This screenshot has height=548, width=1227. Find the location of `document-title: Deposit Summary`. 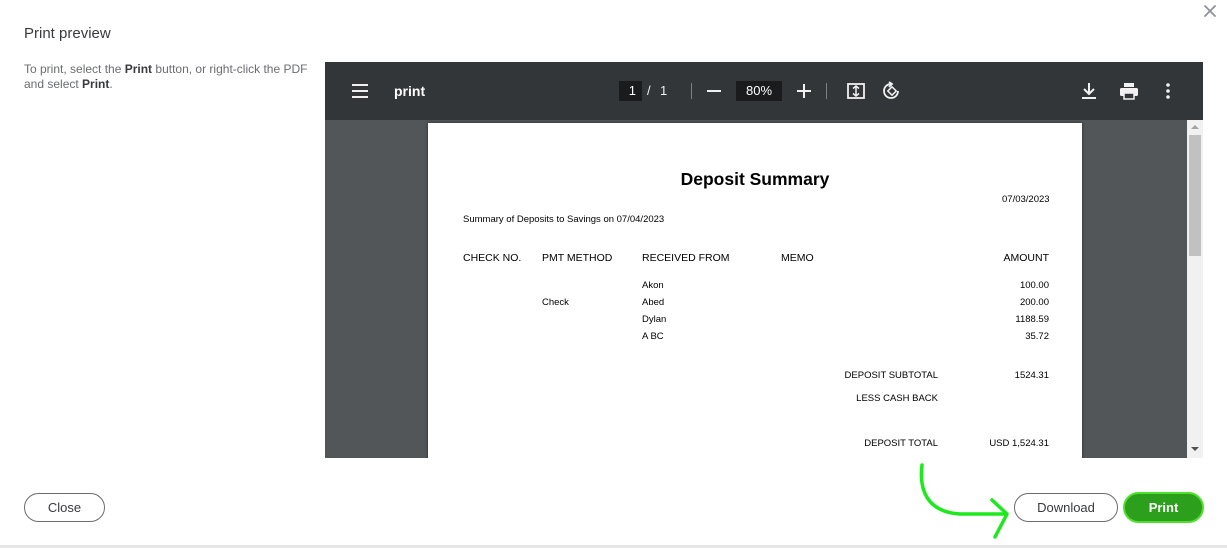

document-title: Deposit Summary is located at coordinates (755, 179).